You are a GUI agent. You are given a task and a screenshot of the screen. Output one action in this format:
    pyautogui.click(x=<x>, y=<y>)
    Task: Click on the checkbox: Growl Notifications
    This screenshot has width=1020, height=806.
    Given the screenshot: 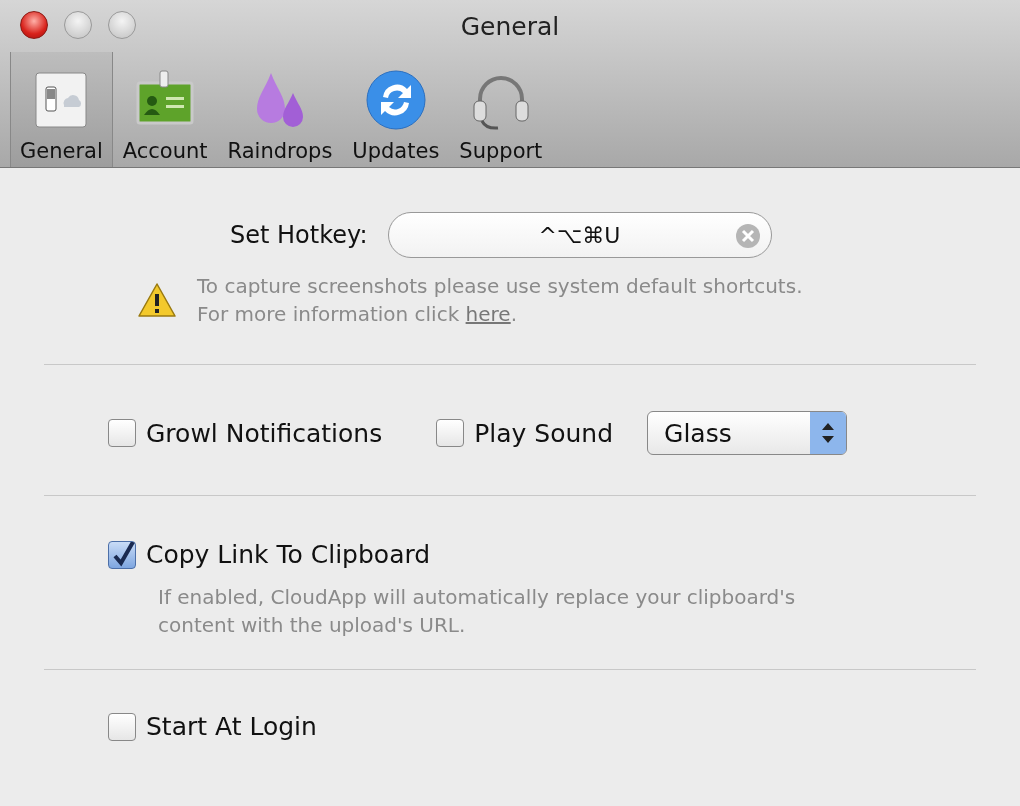 What is the action you would take?
    pyautogui.click(x=245, y=433)
    